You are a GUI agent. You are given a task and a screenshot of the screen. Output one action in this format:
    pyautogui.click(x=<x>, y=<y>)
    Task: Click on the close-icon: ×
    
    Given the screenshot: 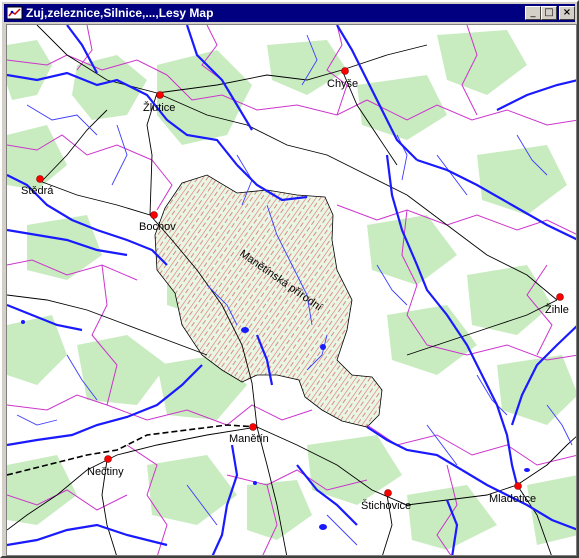 What is the action you would take?
    pyautogui.click(x=567, y=12)
    